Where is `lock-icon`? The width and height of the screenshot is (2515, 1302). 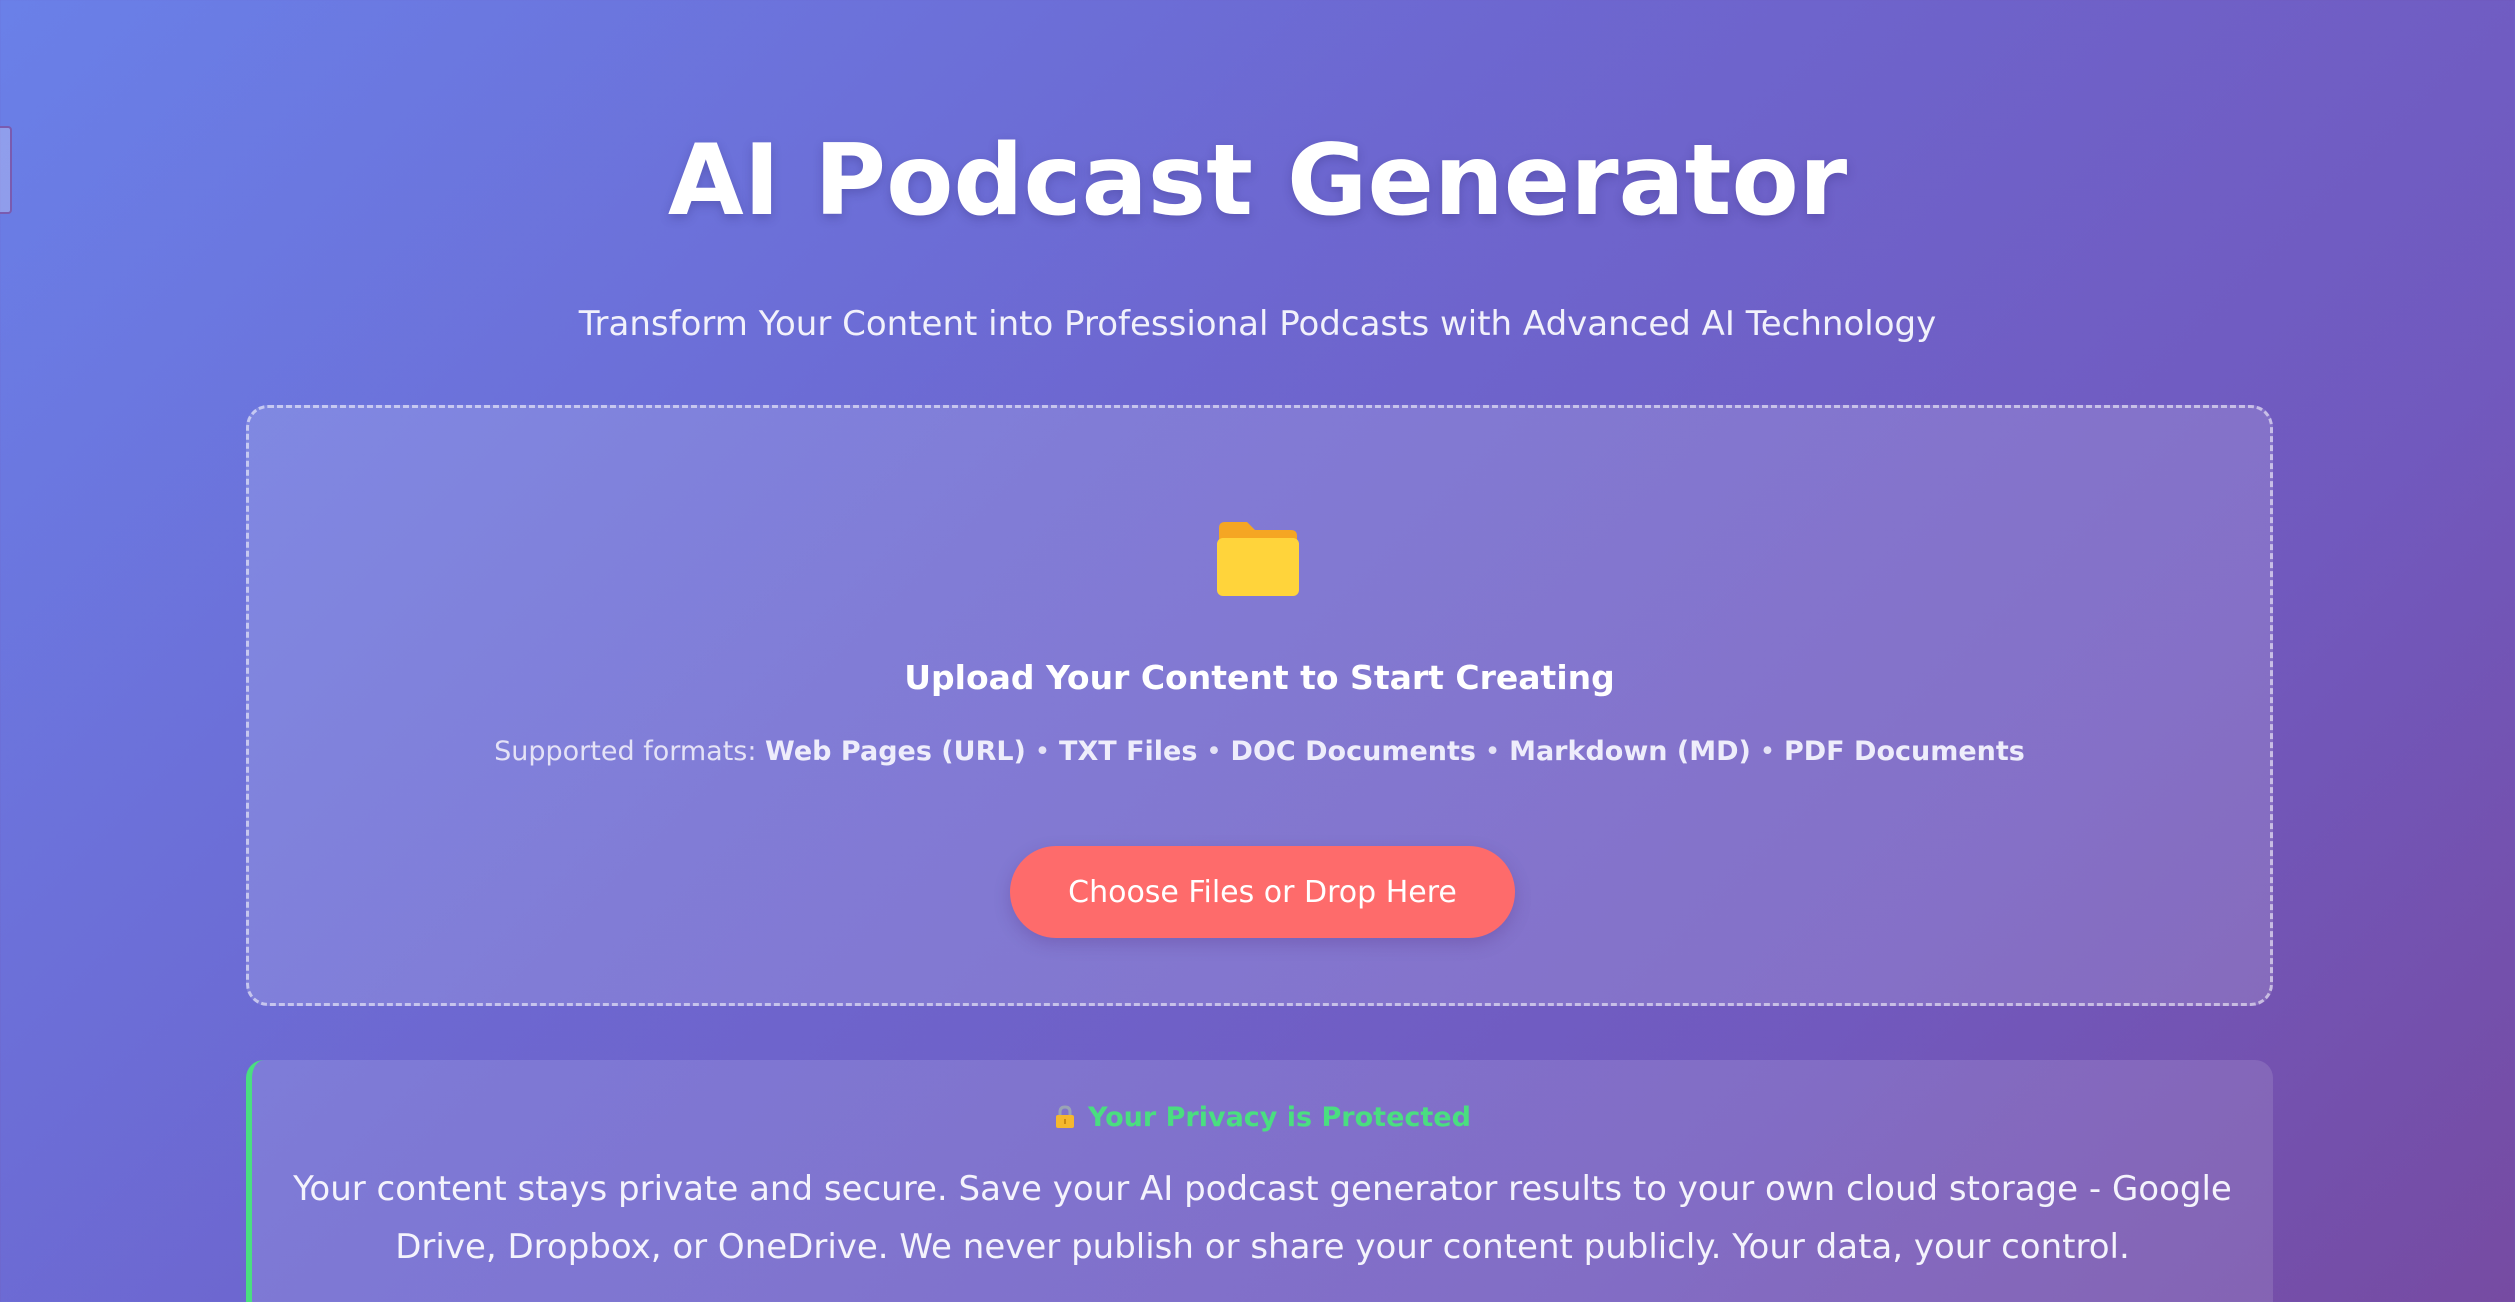
lock-icon is located at coordinates (1065, 1116).